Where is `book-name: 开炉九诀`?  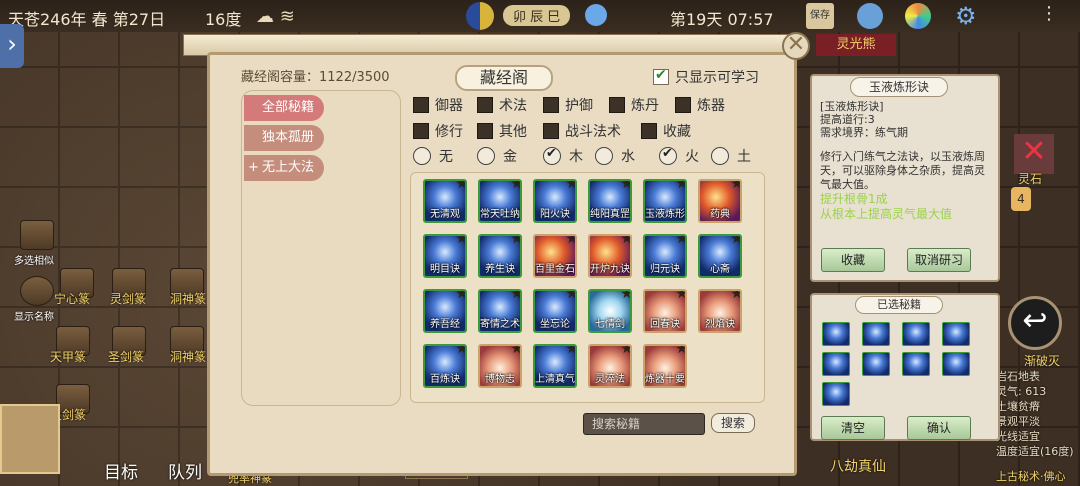 book-name: 开炉九诀 is located at coordinates (610, 269).